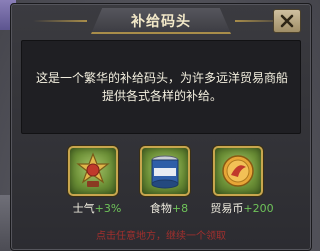 The width and height of the screenshot is (320, 251). Describe the element at coordinates (227, 208) in the screenshot. I see `reward-name: 贸易币` at that location.